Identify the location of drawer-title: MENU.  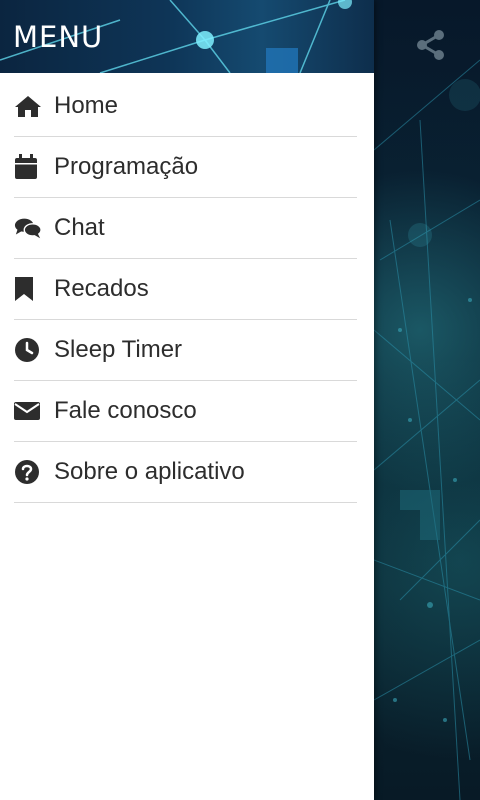
(58, 37).